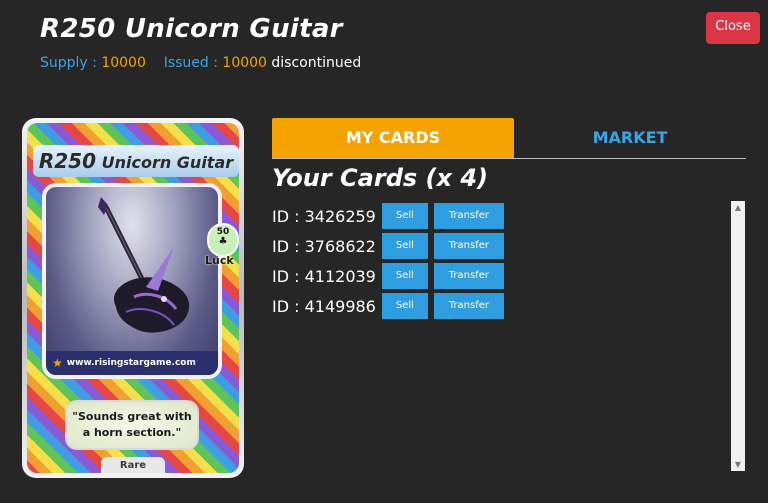 This screenshot has width=768, height=503. I want to click on supply-label: Supply :, so click(68, 63).